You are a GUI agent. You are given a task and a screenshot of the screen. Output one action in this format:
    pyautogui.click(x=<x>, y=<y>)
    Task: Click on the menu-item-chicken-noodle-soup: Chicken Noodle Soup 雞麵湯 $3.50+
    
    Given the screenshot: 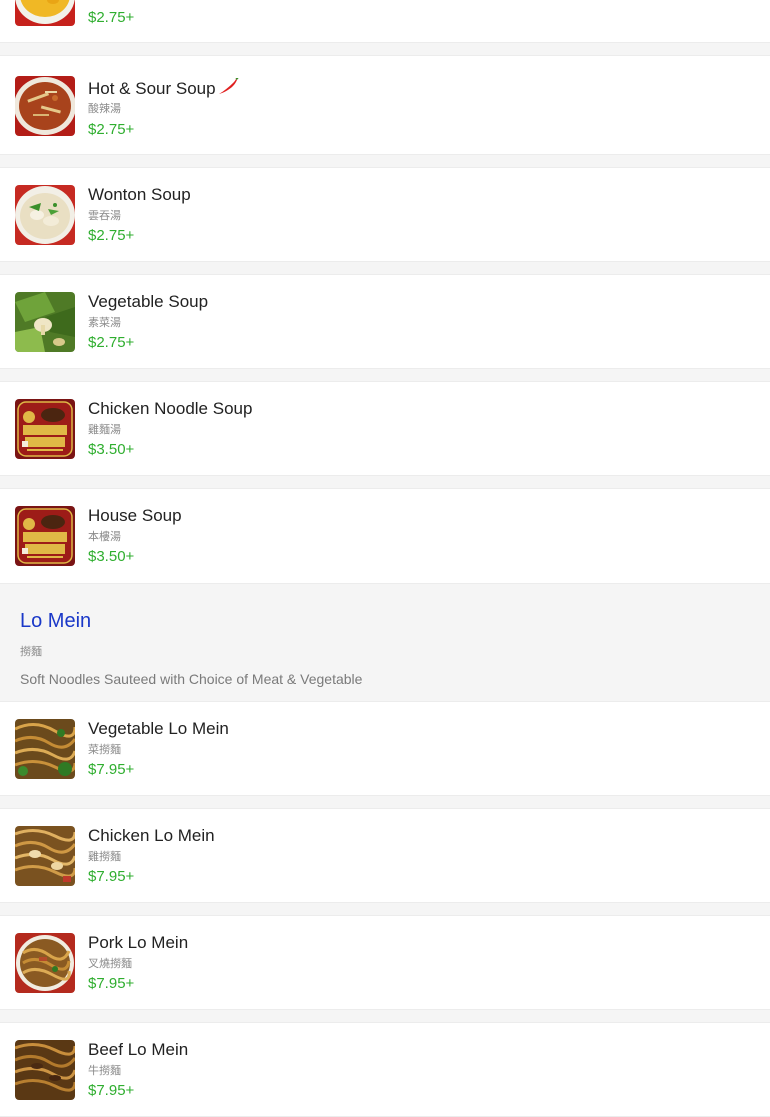 What is the action you would take?
    pyautogui.click(x=385, y=428)
    